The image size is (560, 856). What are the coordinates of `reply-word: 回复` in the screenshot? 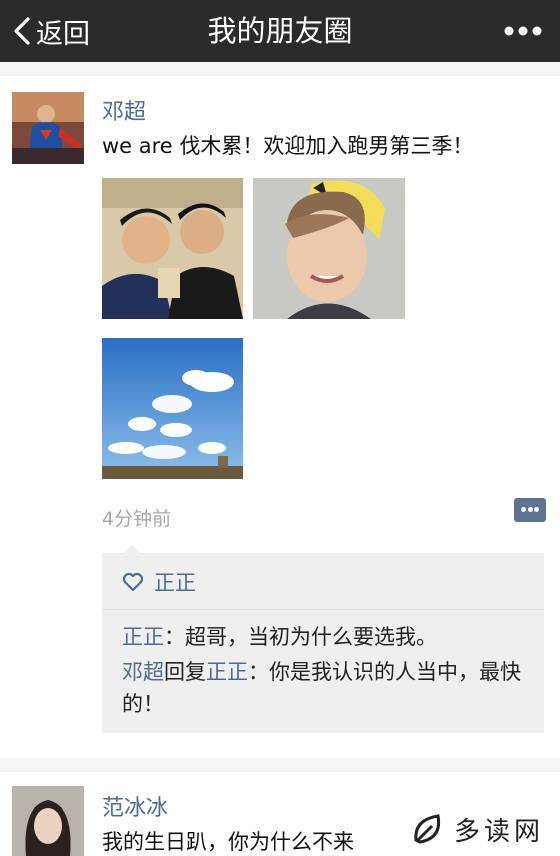 It's located at (185, 672).